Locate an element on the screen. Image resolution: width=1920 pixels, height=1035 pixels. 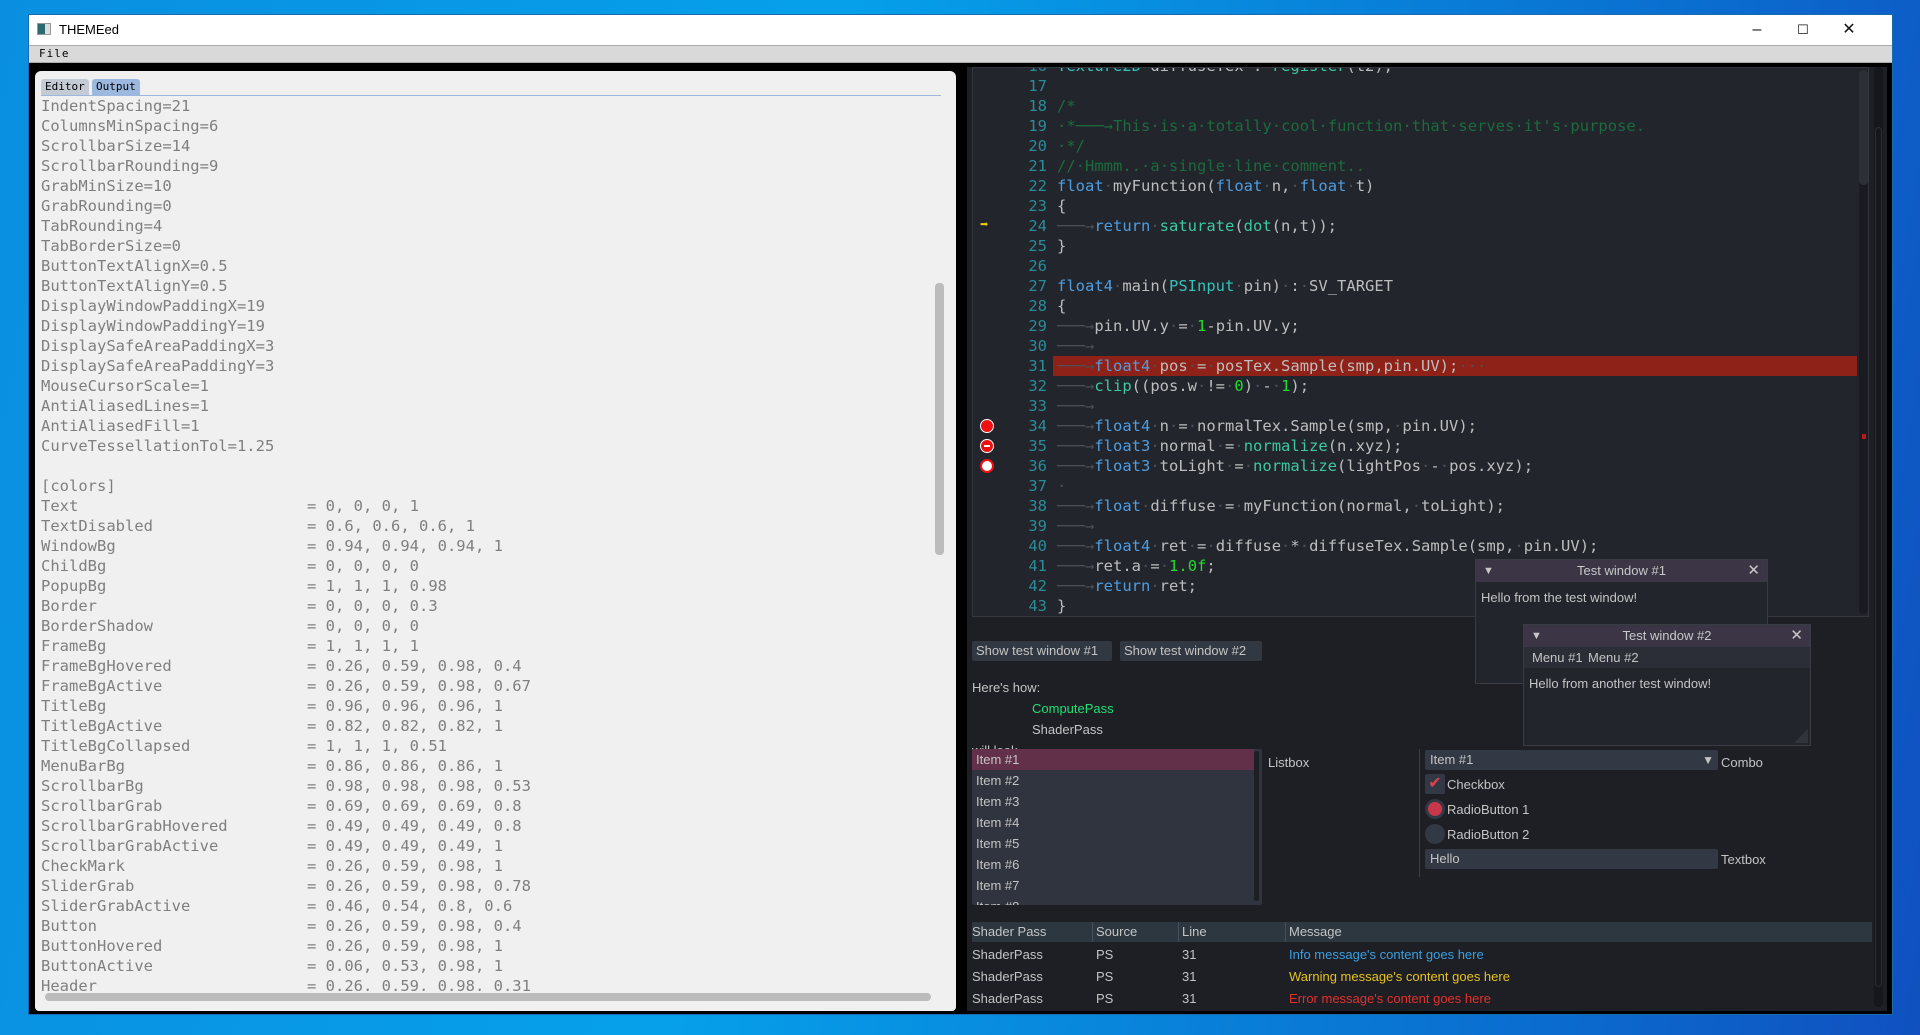
code-line: 23 { is located at coordinates (1413, 206).